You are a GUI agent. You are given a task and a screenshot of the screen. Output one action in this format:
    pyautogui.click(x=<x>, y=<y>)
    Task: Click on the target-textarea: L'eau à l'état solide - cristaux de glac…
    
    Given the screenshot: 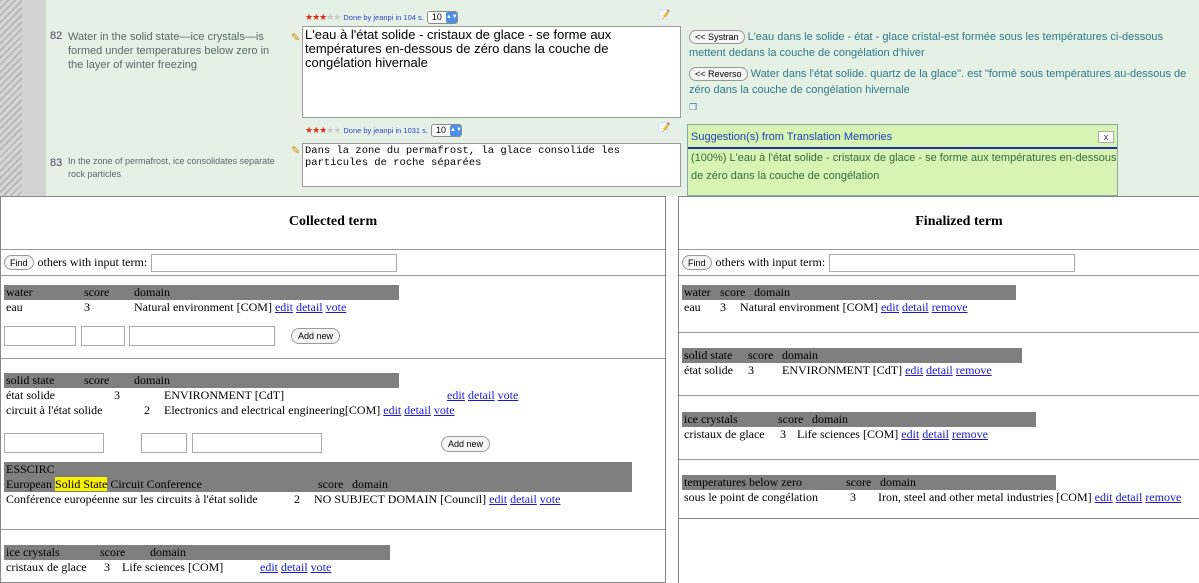 What is the action you would take?
    pyautogui.click(x=491, y=72)
    